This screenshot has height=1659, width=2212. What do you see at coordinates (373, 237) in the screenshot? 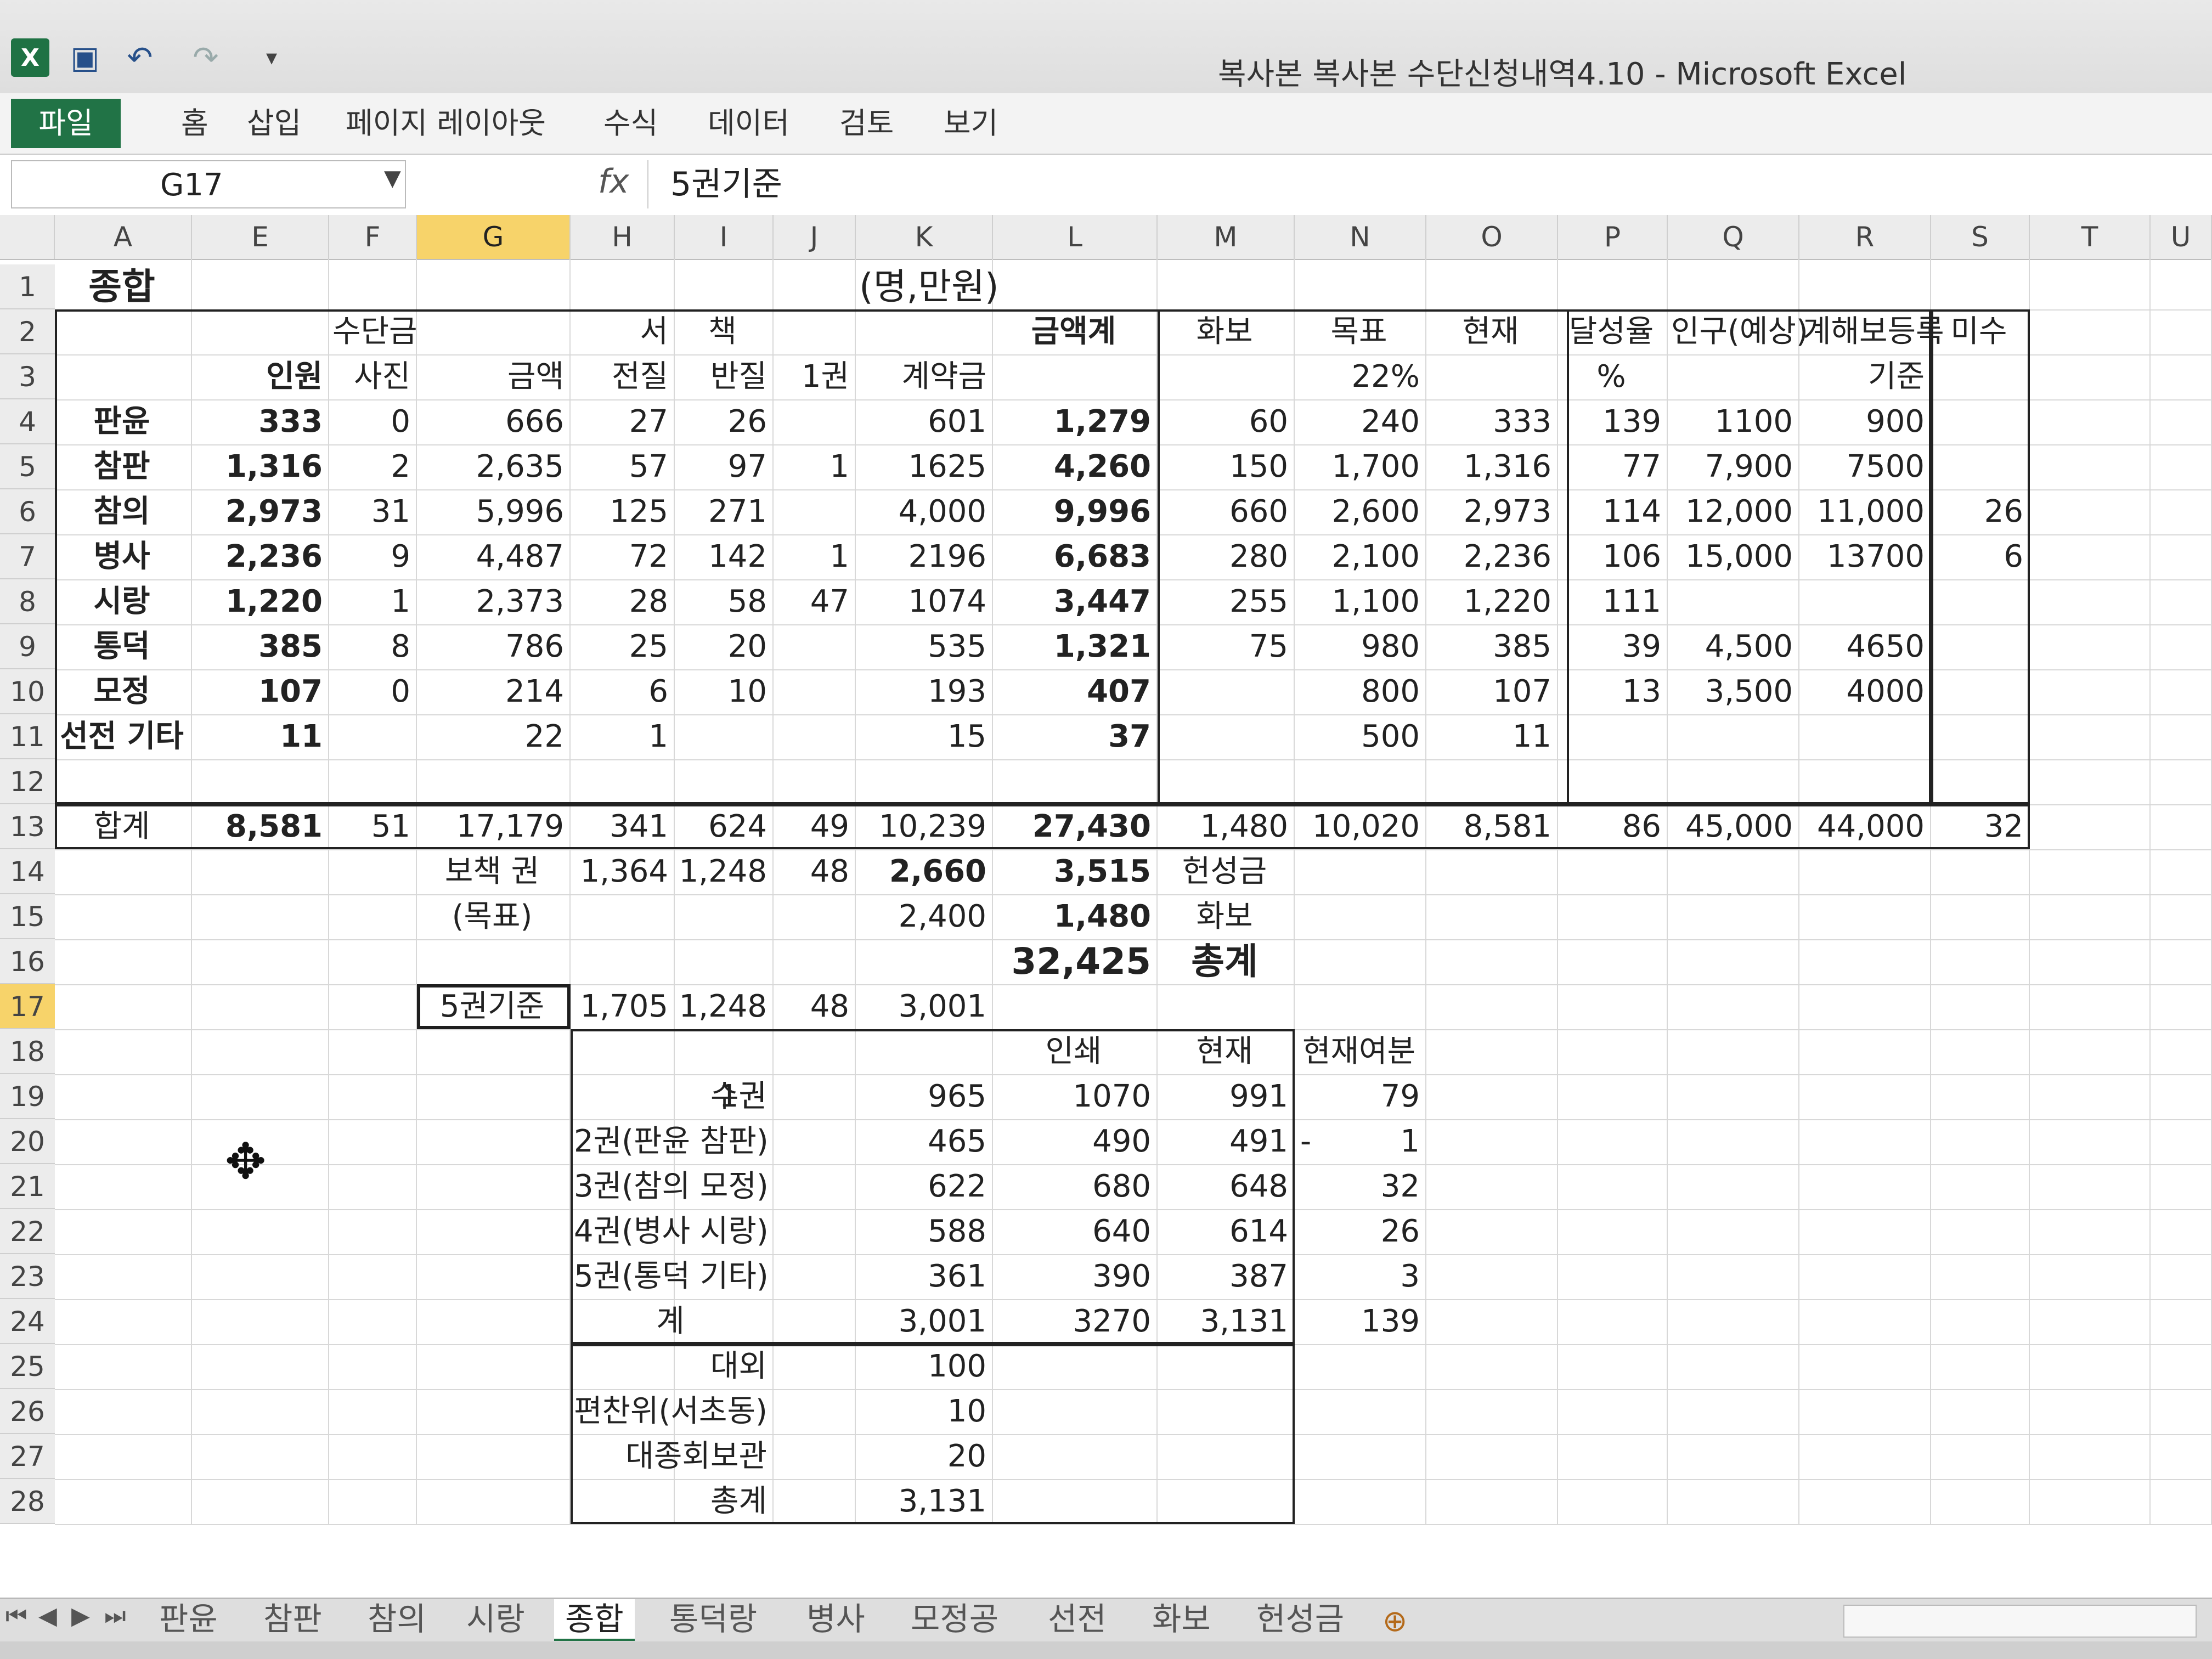
I see `column-header-f: F` at bounding box center [373, 237].